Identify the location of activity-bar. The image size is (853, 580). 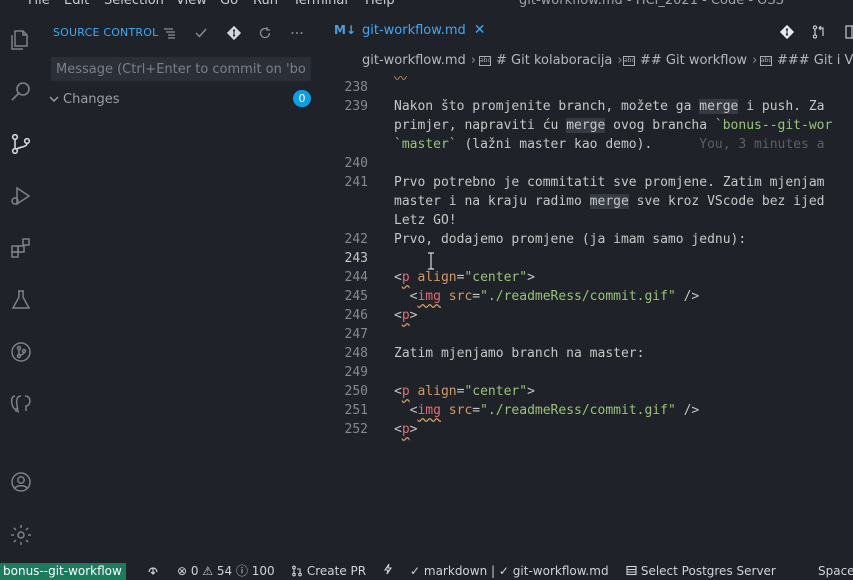
(21, 286).